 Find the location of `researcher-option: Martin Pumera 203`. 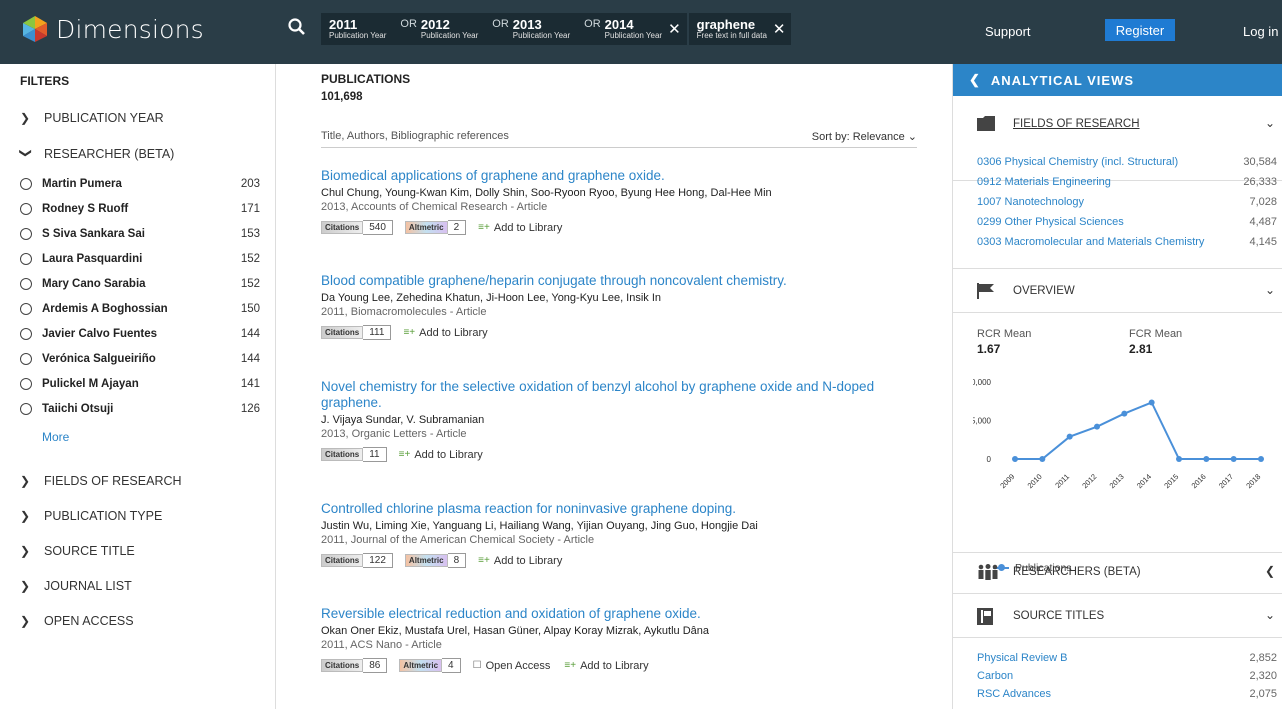

researcher-option: Martin Pumera 203 is located at coordinates (140, 184).